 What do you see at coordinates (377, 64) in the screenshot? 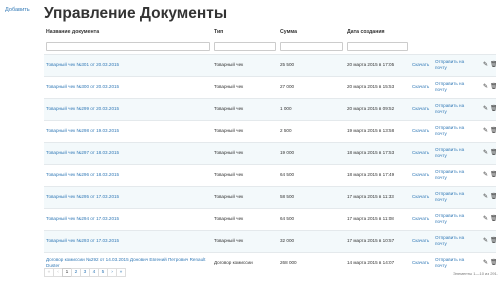
I see `document-date: 20 марта 2015 в 17:05` at bounding box center [377, 64].